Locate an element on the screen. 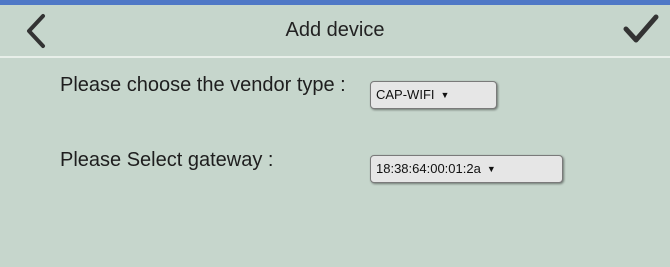 The width and height of the screenshot is (670, 267). vendor-type-select: CAP-WIFI ▼ is located at coordinates (433, 95).